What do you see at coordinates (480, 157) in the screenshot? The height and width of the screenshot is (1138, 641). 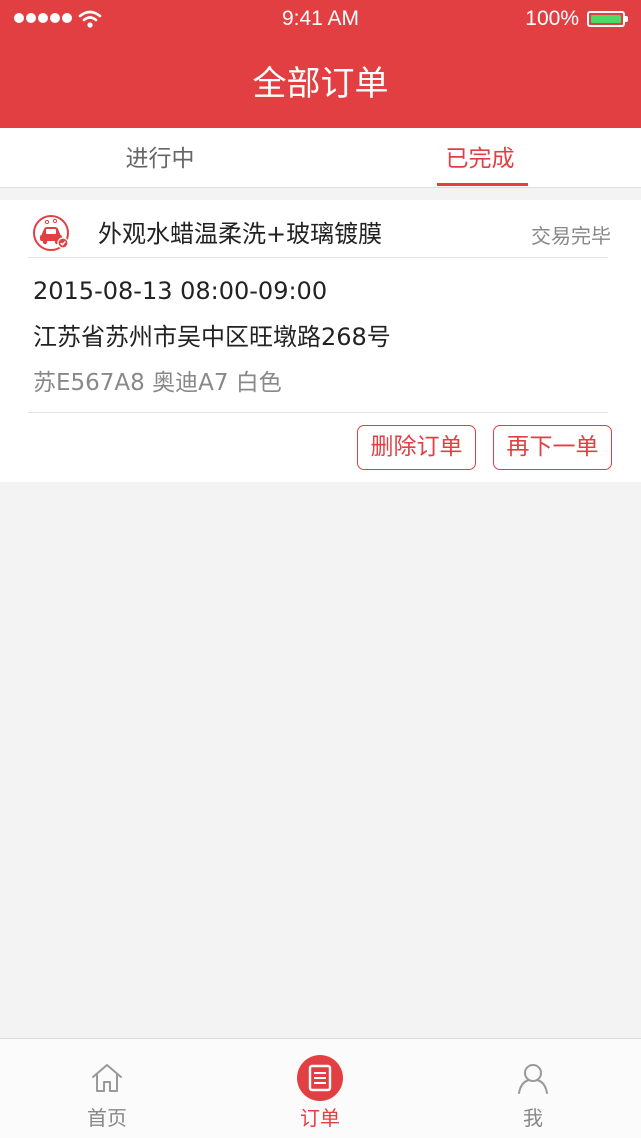 I see `tab-completed: 已完成` at bounding box center [480, 157].